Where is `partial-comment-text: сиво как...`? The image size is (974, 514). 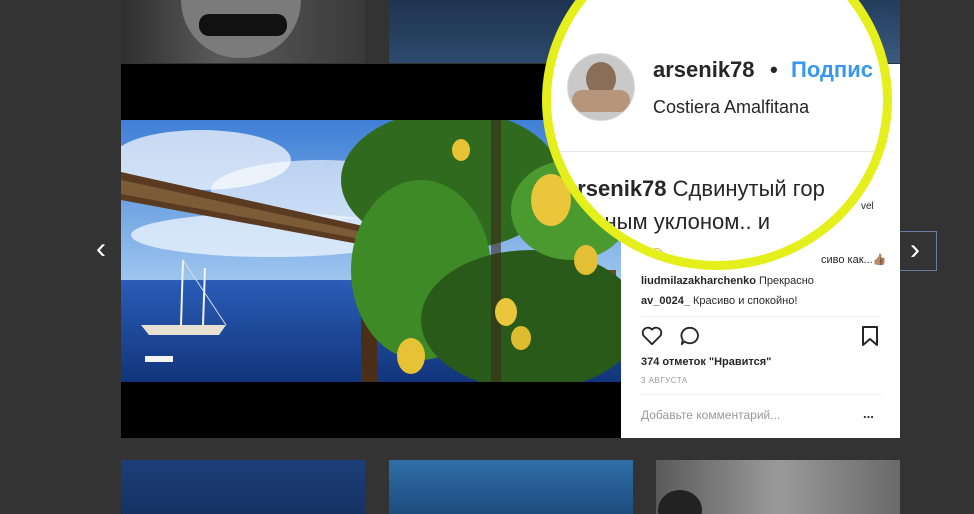
partial-comment-text: сиво как... is located at coordinates (847, 260).